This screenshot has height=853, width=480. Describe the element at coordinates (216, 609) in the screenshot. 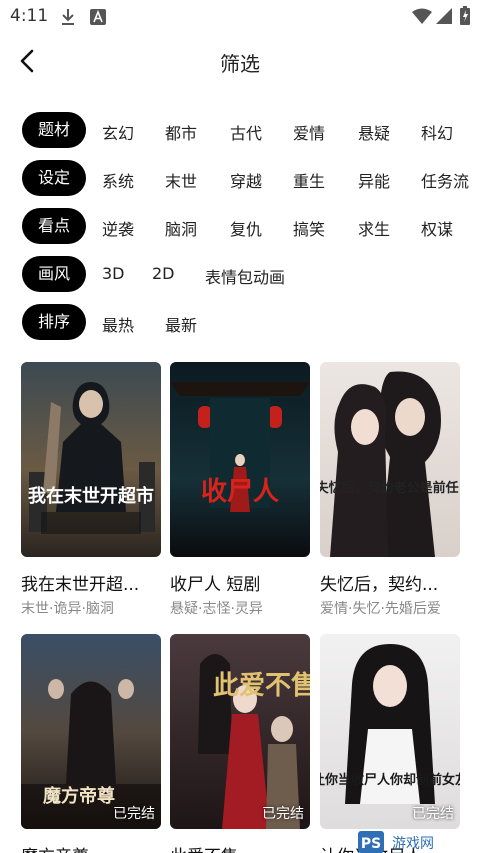

I see `book-tags: 悬疑·志怪·灵异` at that location.